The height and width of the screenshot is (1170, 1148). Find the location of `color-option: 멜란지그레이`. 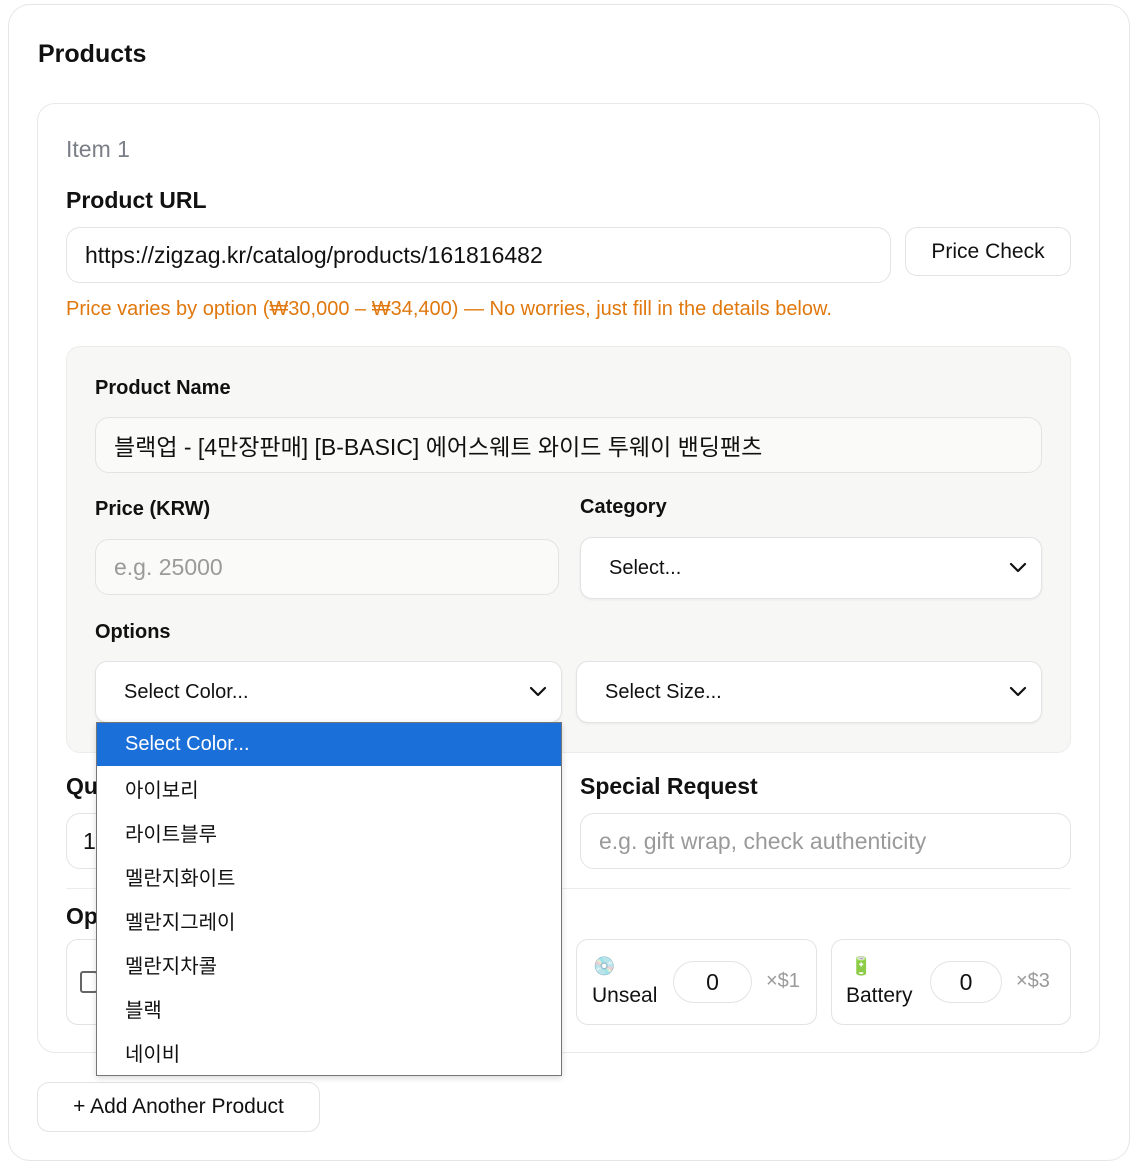

color-option: 멜란지그레이 is located at coordinates (329, 920).